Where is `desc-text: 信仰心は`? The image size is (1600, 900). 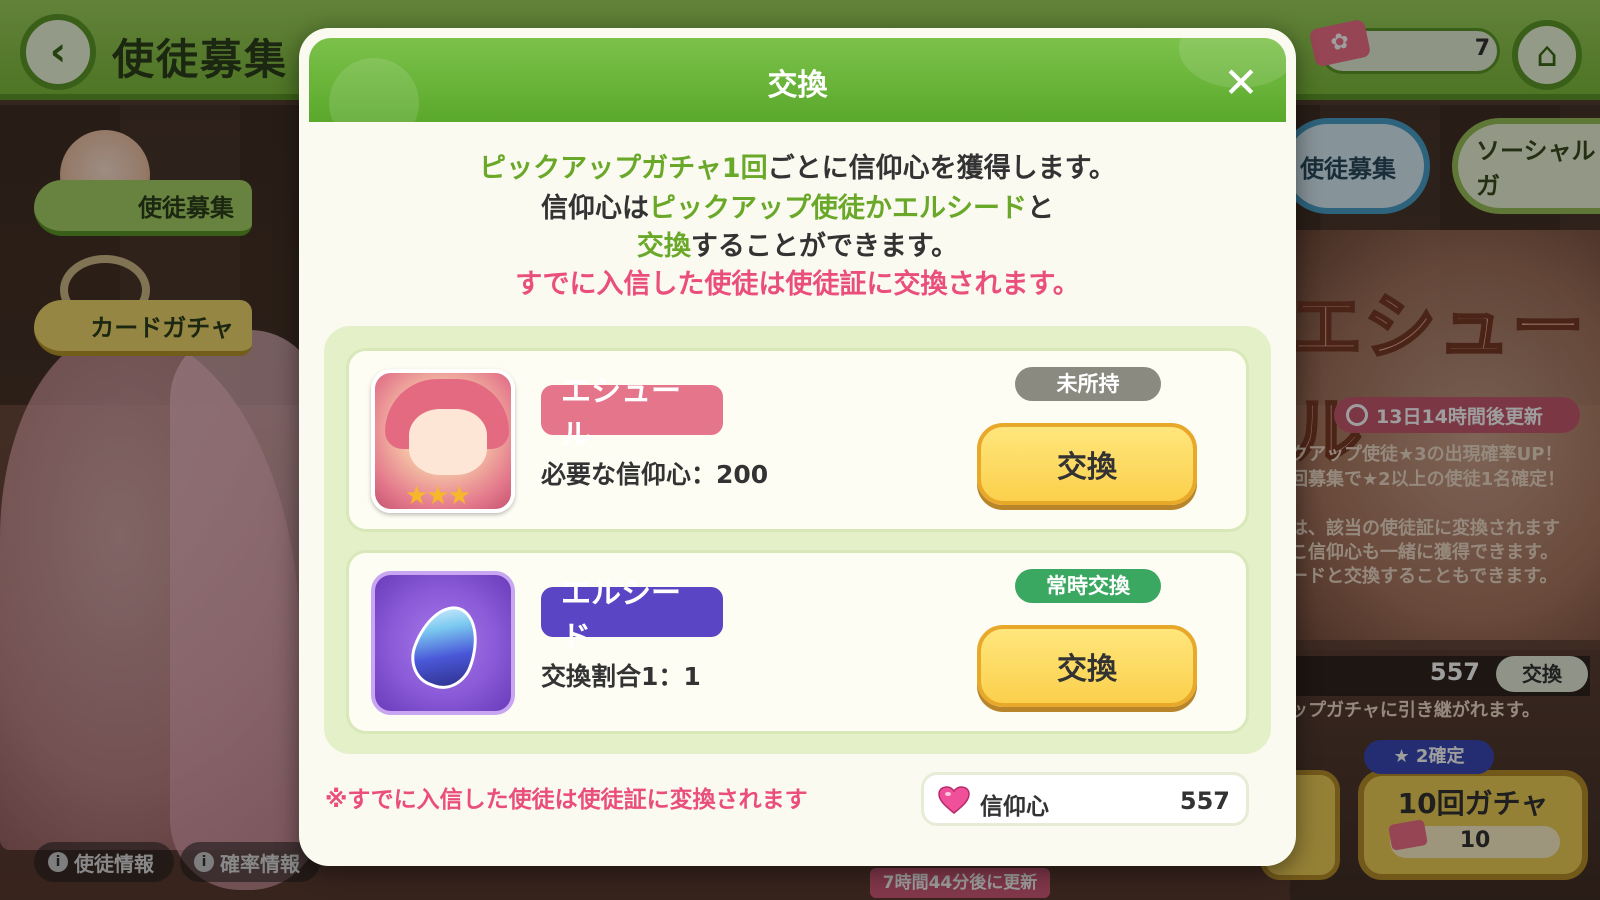
desc-text: 信仰心は is located at coordinates (595, 208).